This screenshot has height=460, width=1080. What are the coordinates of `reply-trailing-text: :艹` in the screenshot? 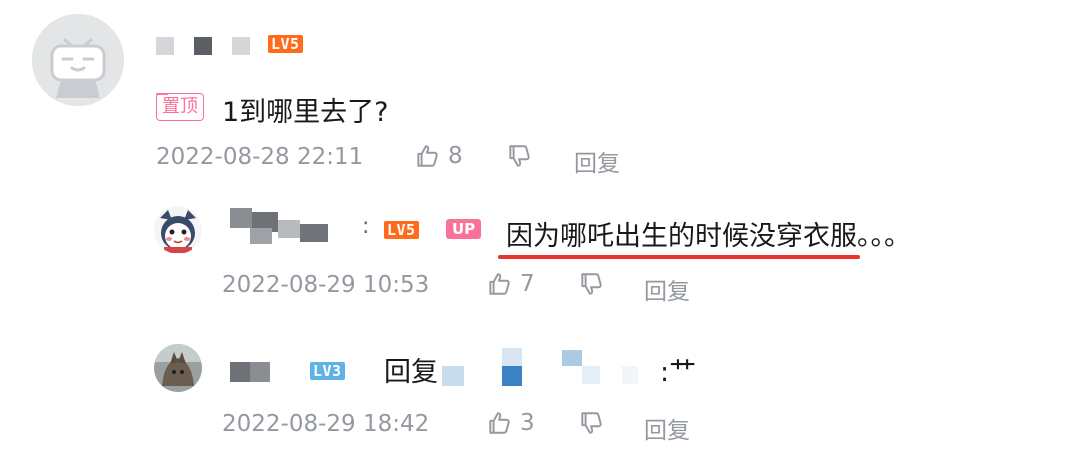 It's located at (678, 372).